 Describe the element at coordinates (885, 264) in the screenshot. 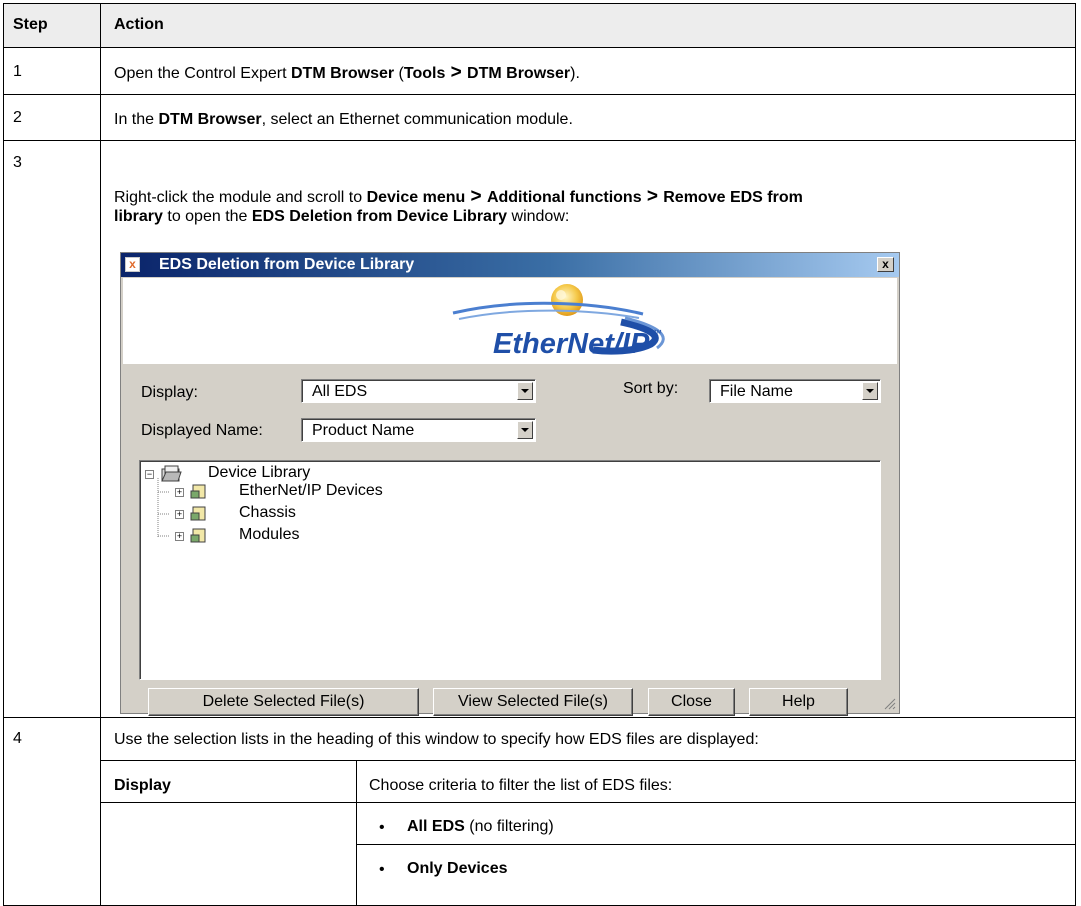

I see `close-icon: x` at that location.